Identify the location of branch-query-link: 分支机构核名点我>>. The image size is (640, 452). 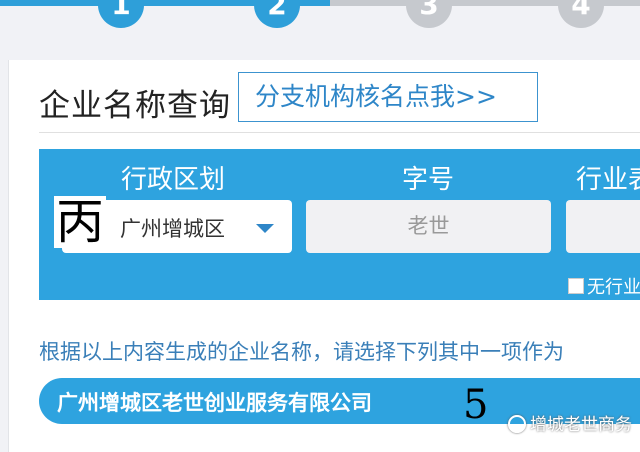
(388, 97).